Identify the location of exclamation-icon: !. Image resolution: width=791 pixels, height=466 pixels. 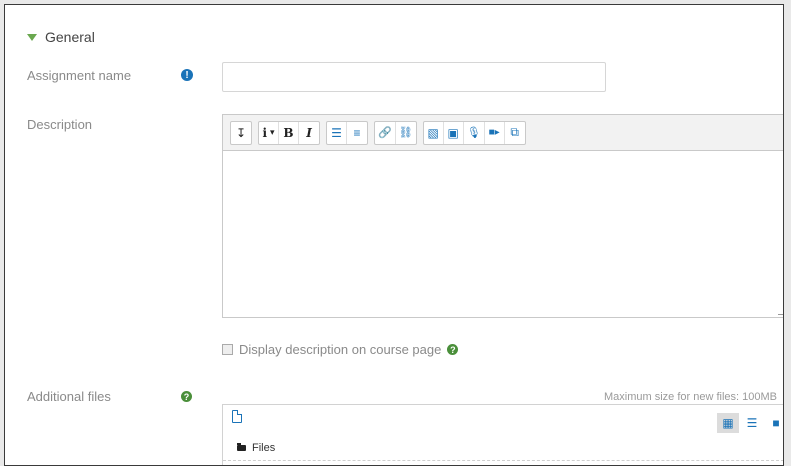
(187, 75).